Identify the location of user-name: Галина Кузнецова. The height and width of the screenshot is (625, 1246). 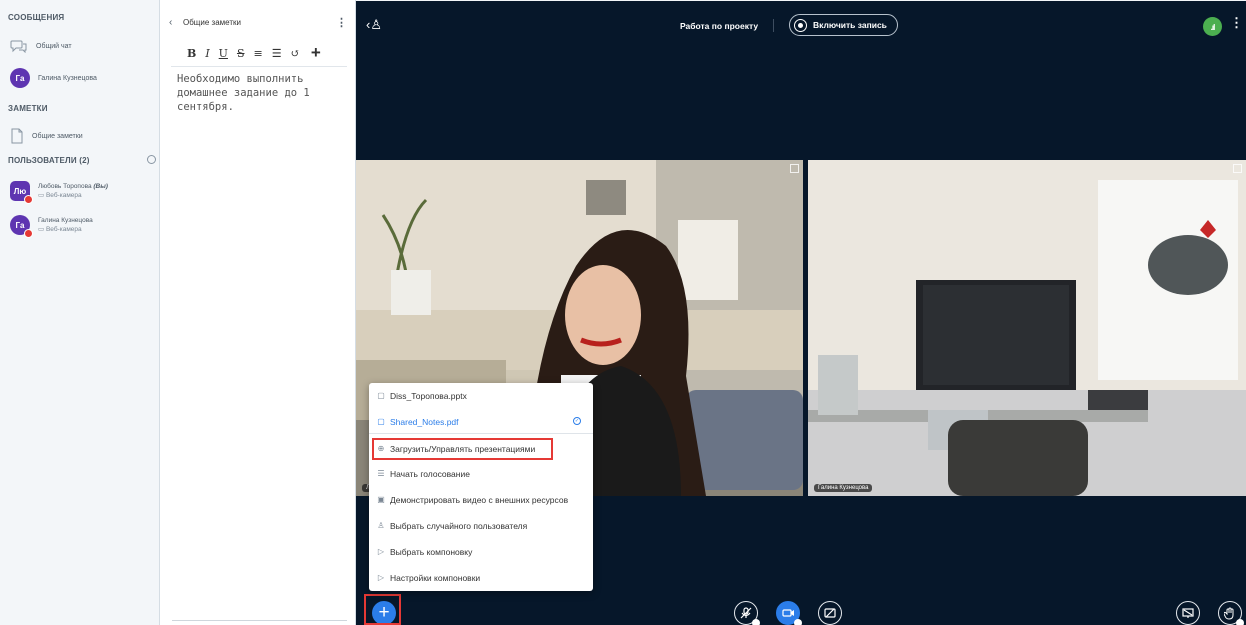
(65, 220).